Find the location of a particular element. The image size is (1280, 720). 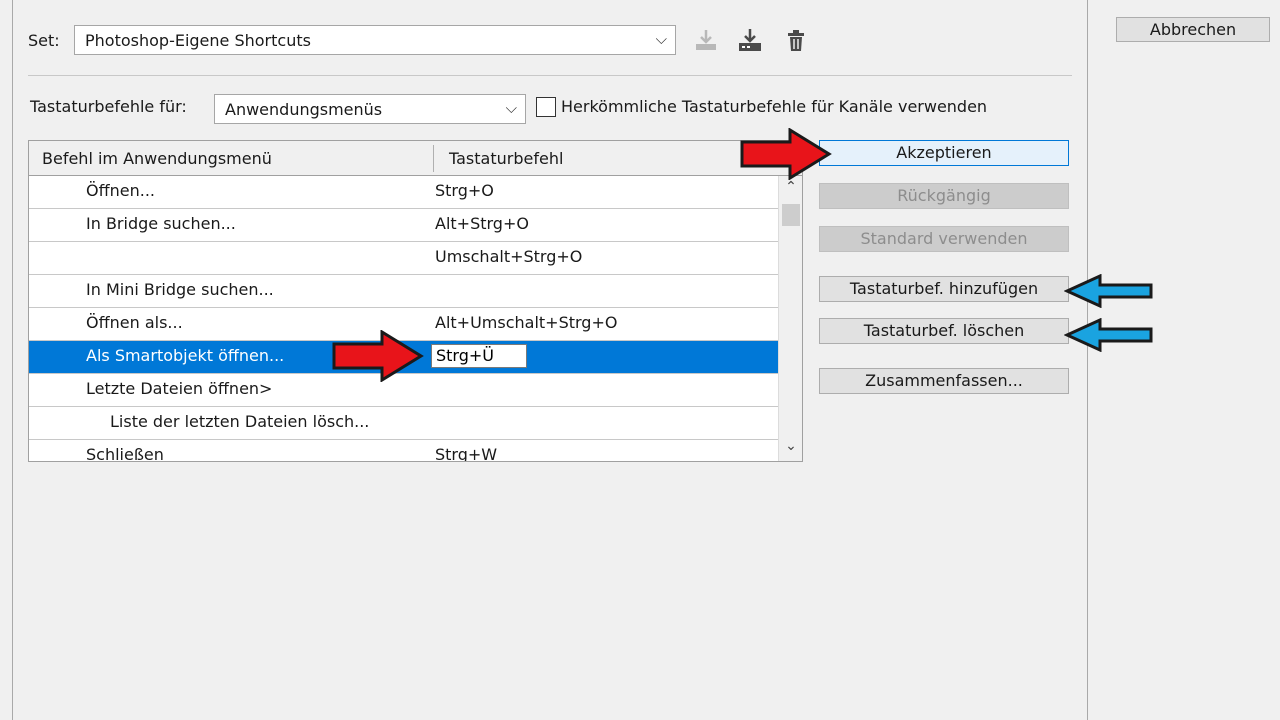

legacy-channel-shortcuts-checkbox is located at coordinates (546, 107).